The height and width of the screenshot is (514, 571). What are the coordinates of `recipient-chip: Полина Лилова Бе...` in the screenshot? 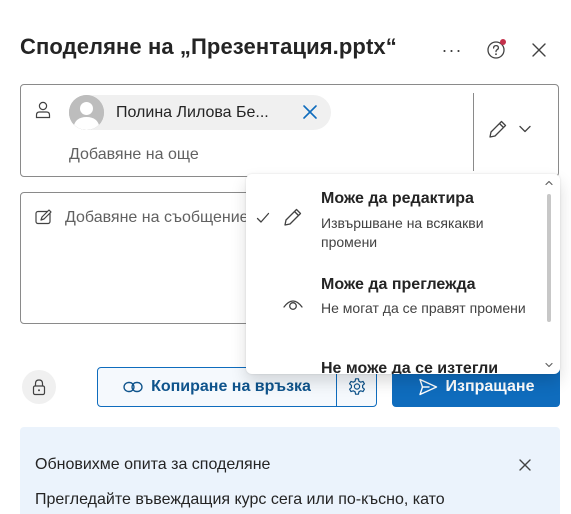 It's located at (200, 112).